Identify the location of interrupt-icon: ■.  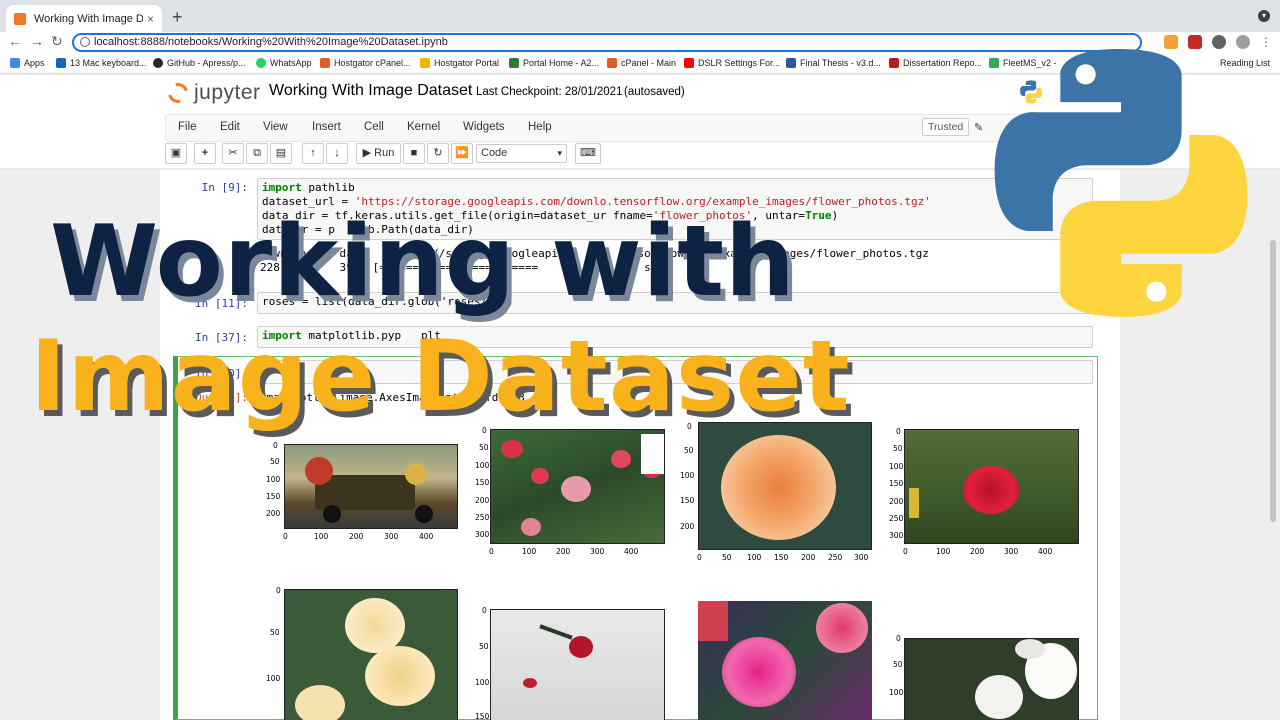
(414, 153).